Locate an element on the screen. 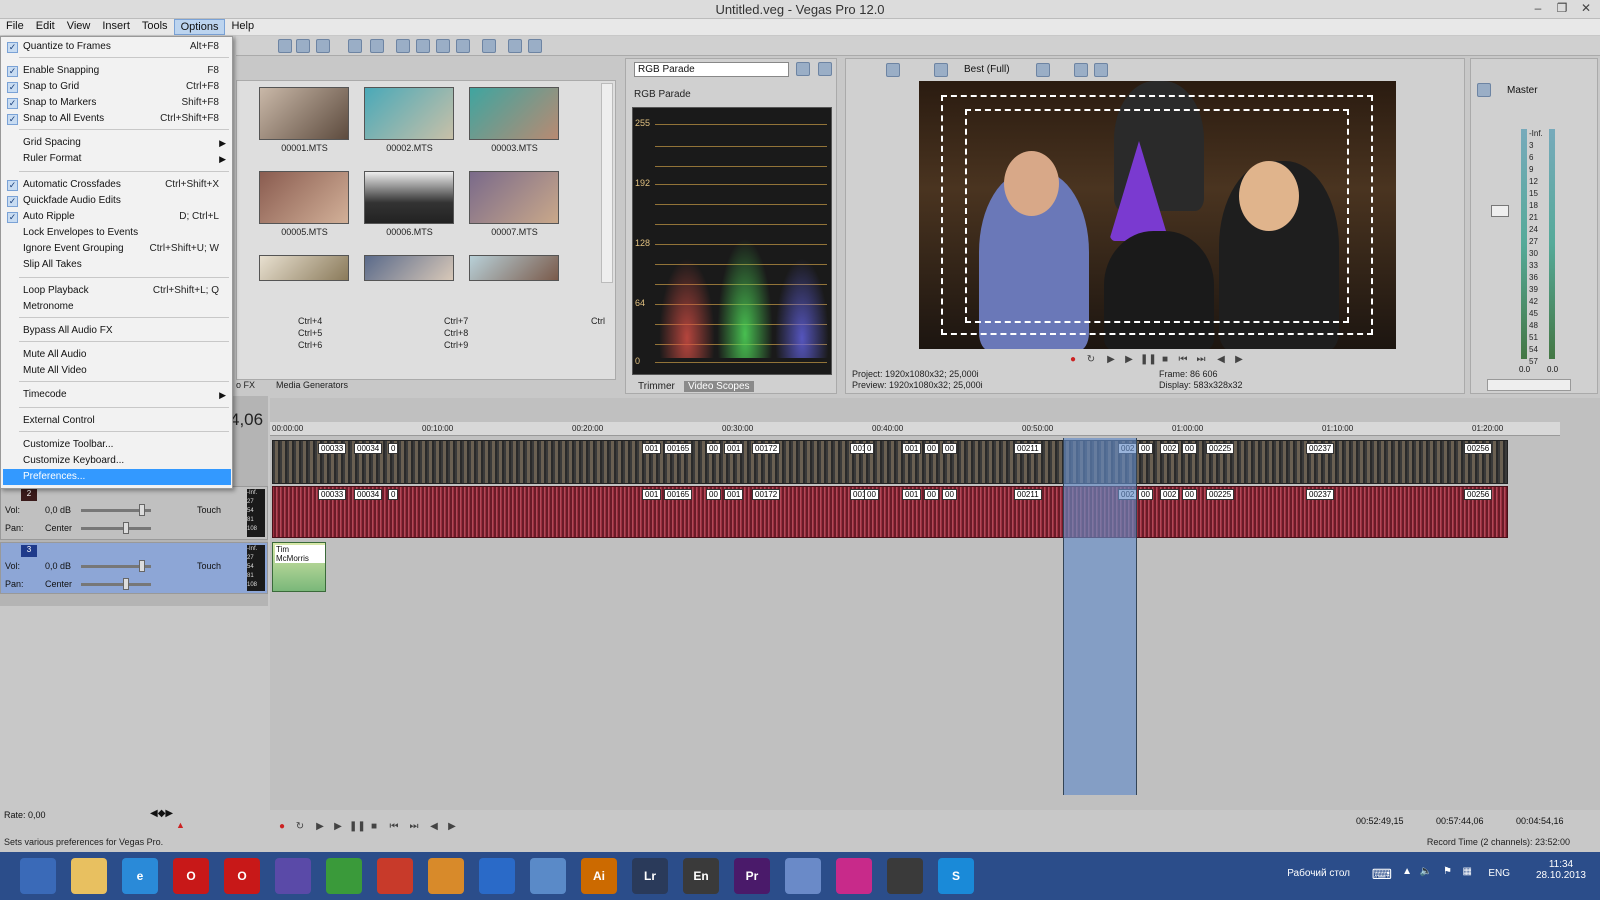 The image size is (1600, 900). lock-envelopes-icon is located at coordinates (423, 46).